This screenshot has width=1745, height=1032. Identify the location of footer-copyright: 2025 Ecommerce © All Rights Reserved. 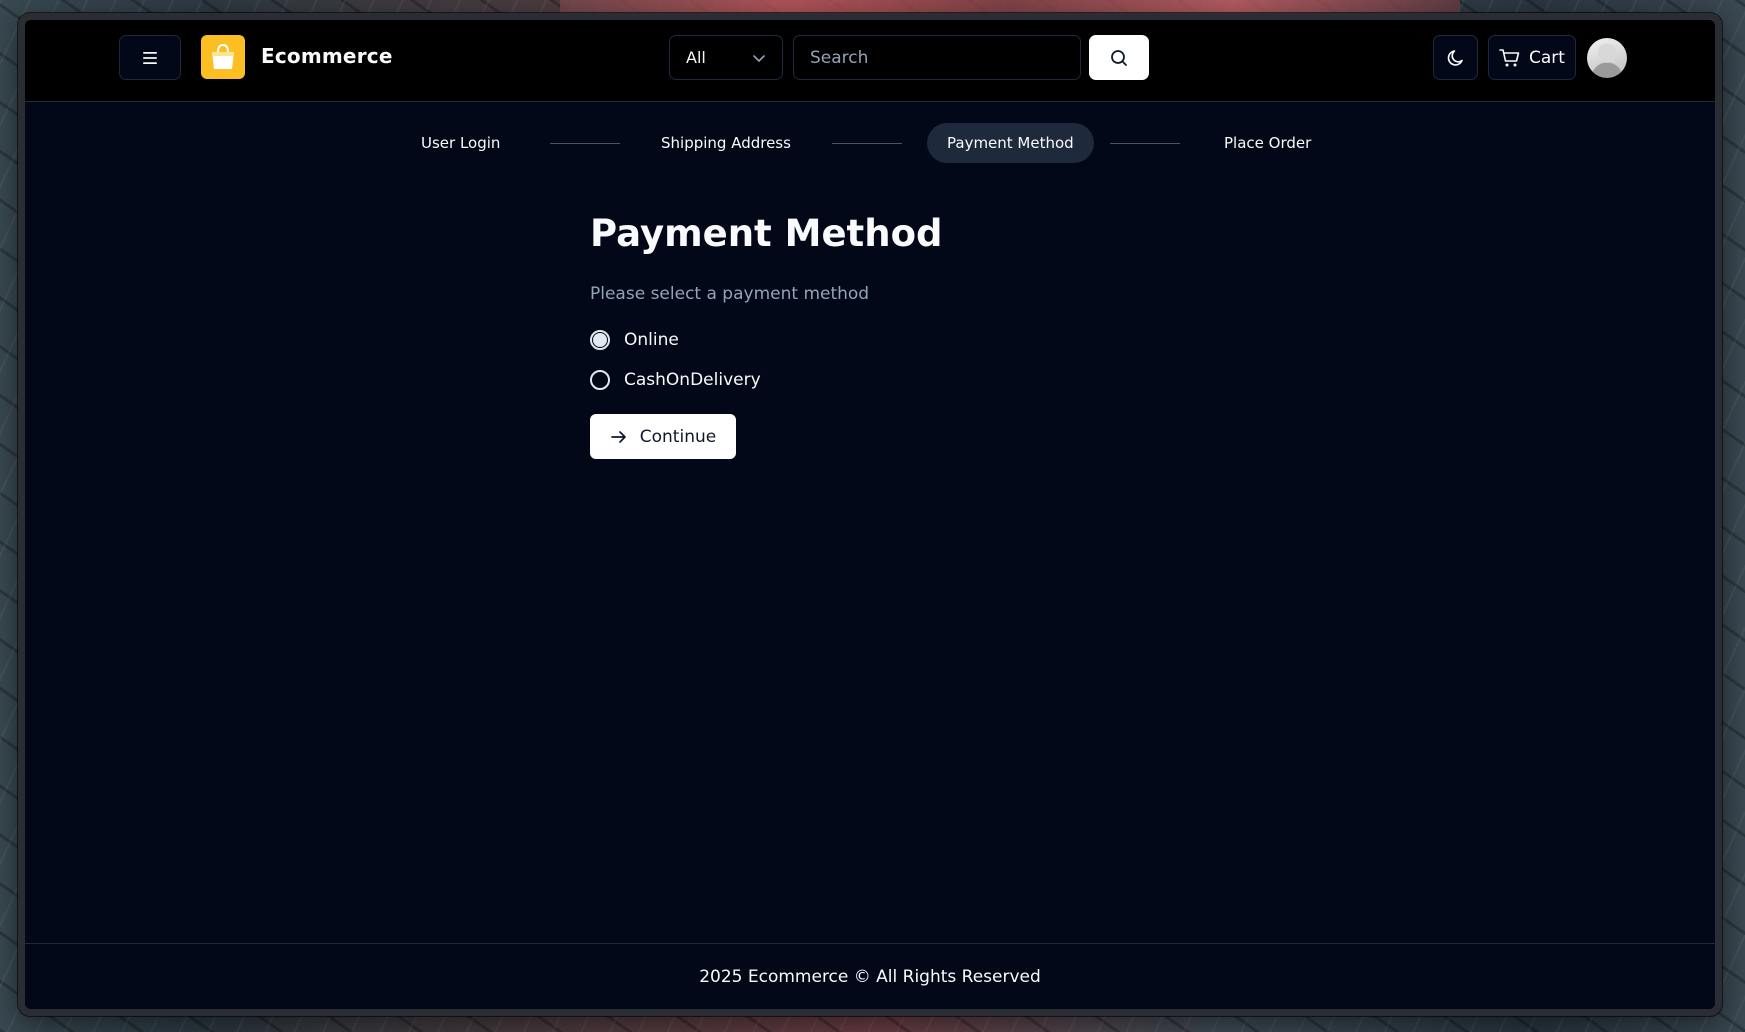
(870, 976).